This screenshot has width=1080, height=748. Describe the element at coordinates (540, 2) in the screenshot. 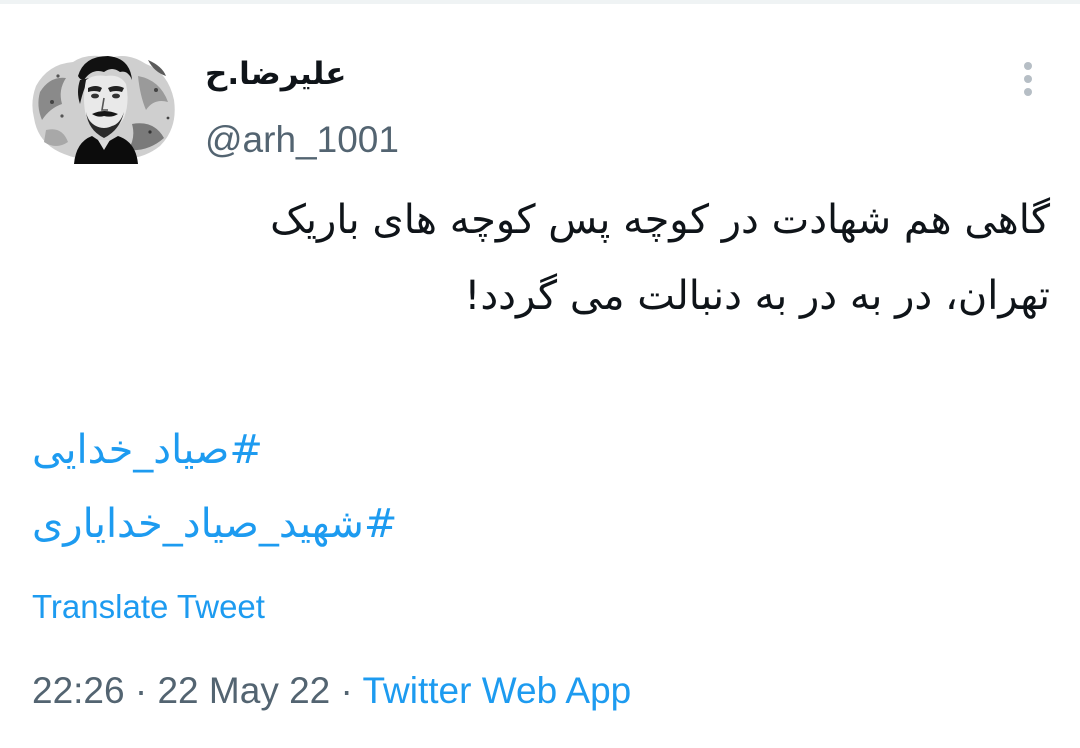

I see `top-divider` at that location.